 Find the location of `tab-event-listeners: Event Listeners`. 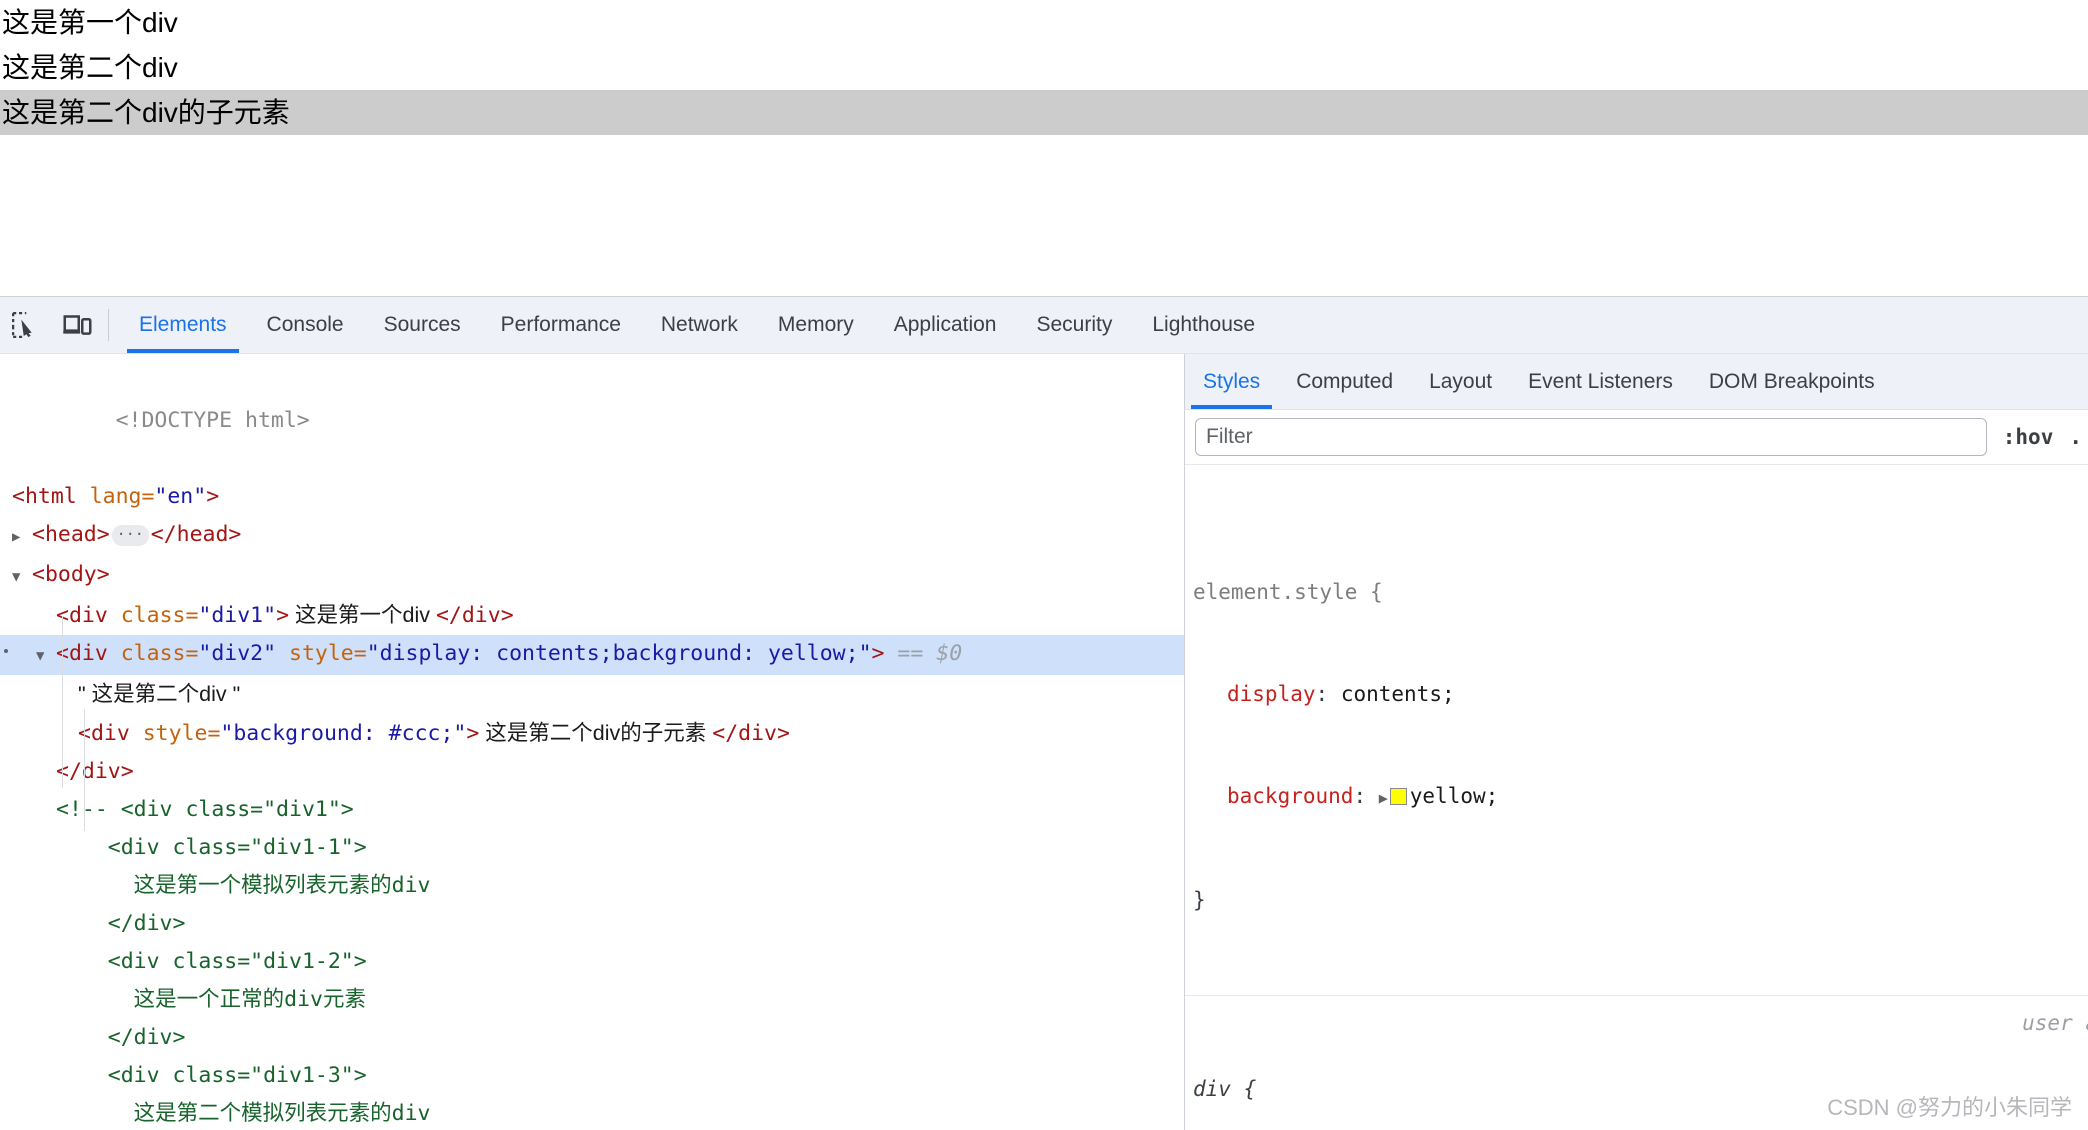

tab-event-listeners: Event Listeners is located at coordinates (1600, 381).